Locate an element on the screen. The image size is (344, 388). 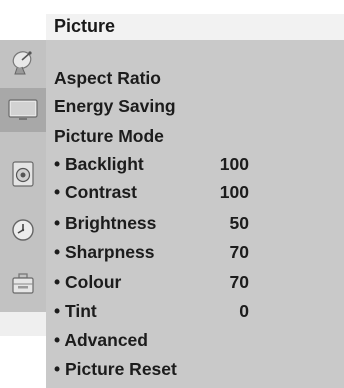
clock-icon is located at coordinates (23, 230).